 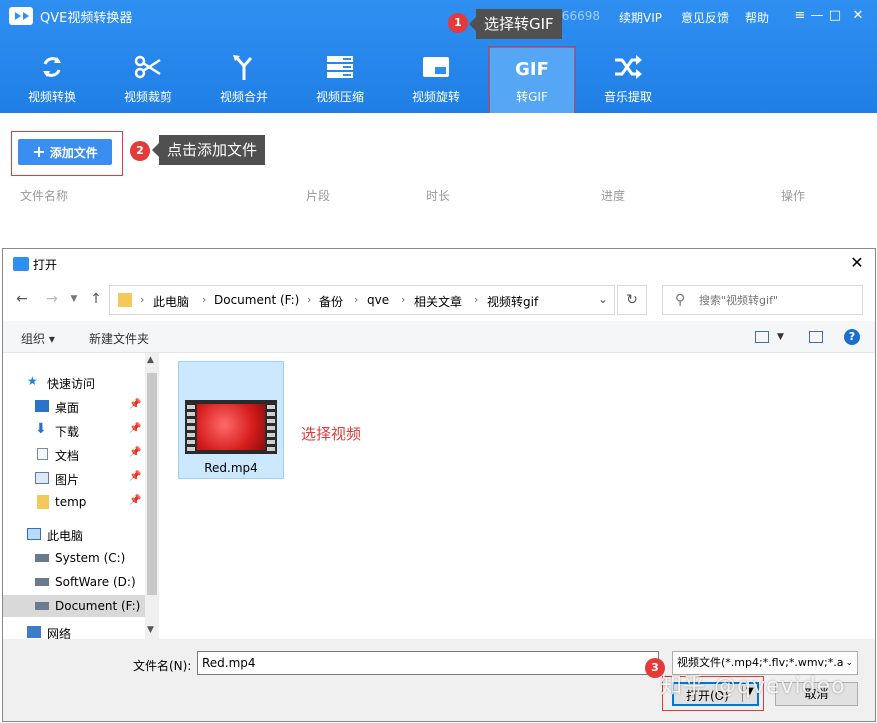 What do you see at coordinates (243, 97) in the screenshot?
I see `tool-label: 视频合并` at bounding box center [243, 97].